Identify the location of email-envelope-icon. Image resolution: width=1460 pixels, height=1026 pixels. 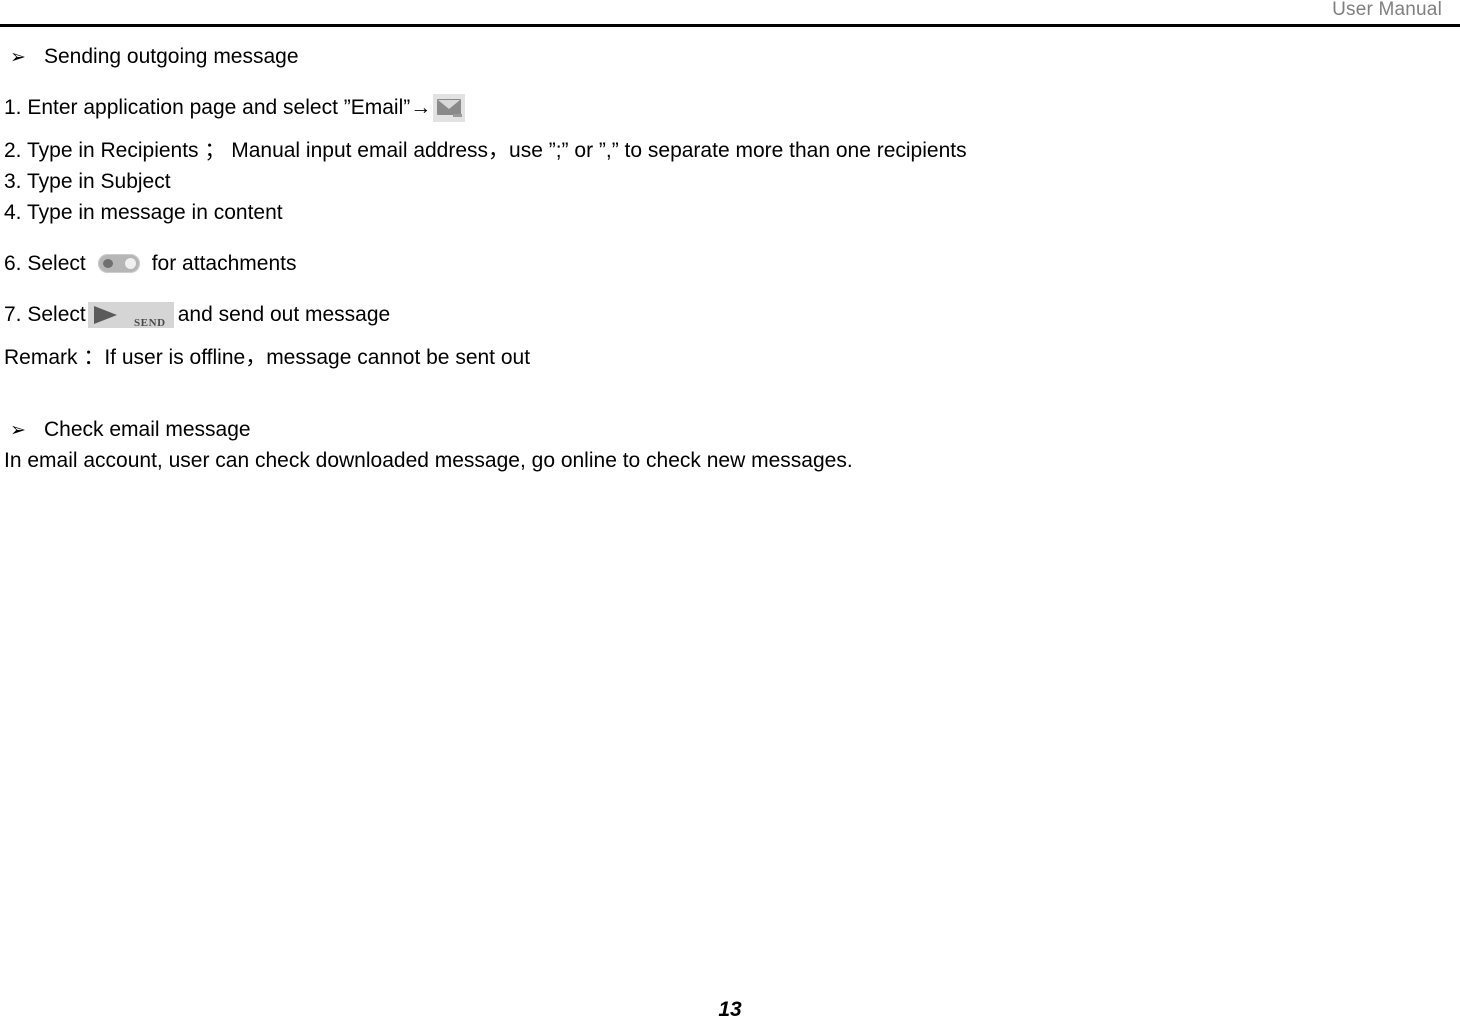
(449, 107).